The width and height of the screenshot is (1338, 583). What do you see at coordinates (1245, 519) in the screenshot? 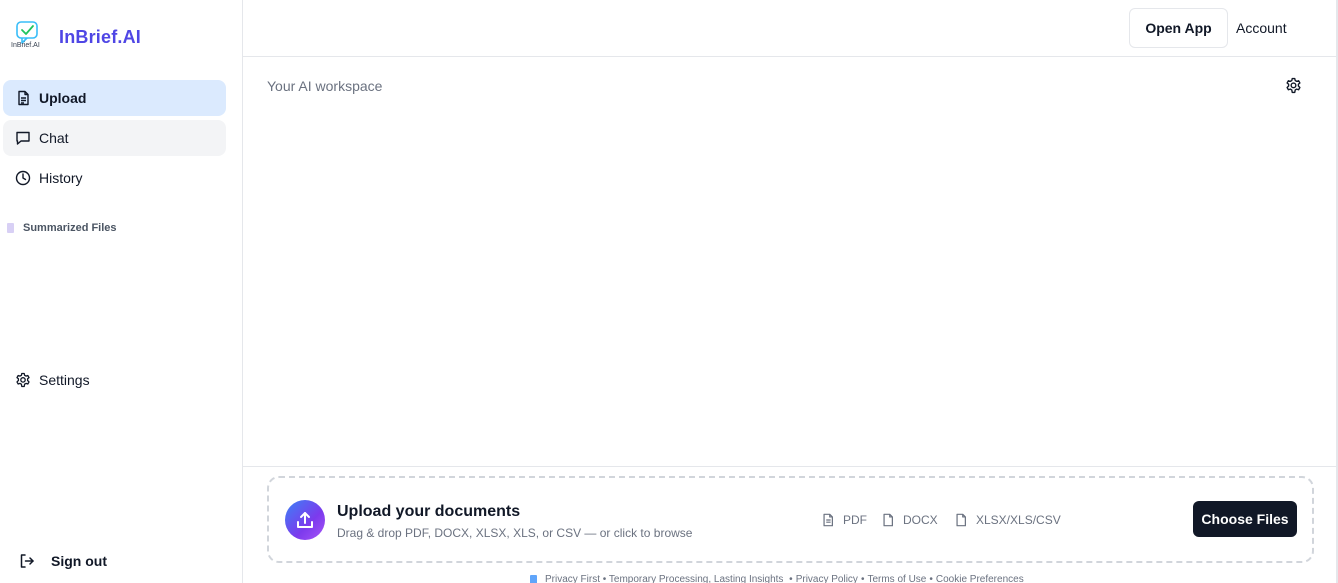
I see `choose-files-button: Choose Files` at bounding box center [1245, 519].